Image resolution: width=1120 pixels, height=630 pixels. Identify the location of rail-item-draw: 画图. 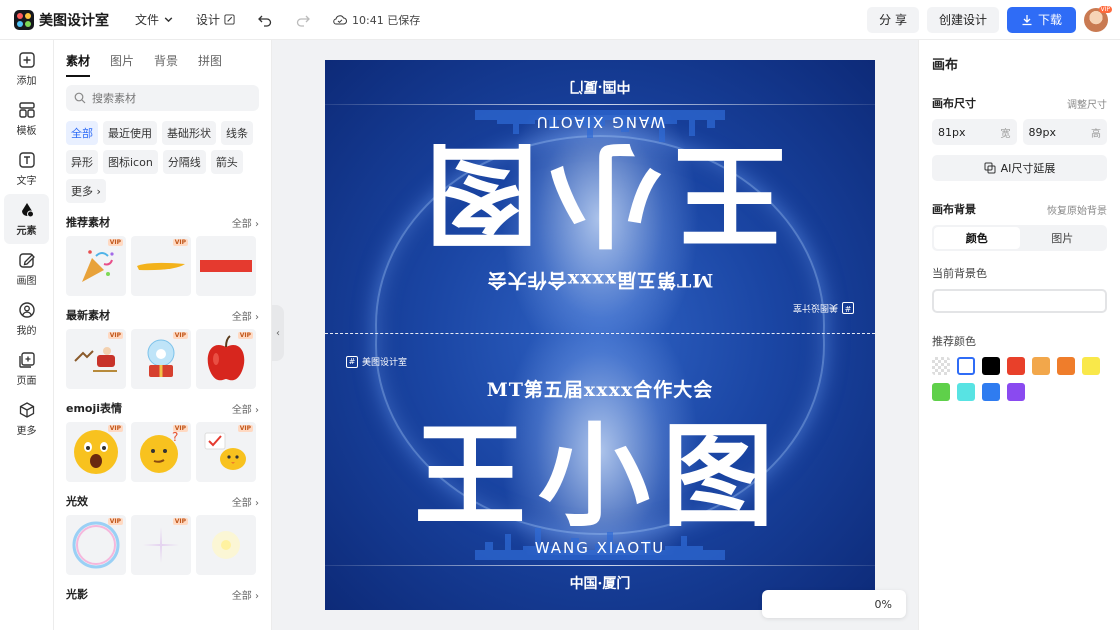
(26, 269).